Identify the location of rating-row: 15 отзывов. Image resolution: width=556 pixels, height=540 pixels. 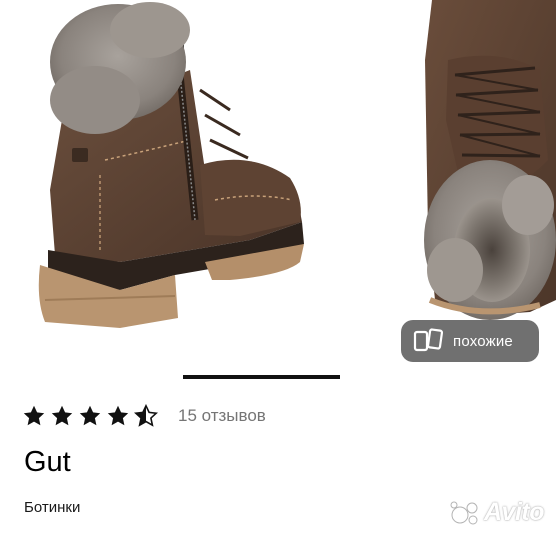
(144, 416).